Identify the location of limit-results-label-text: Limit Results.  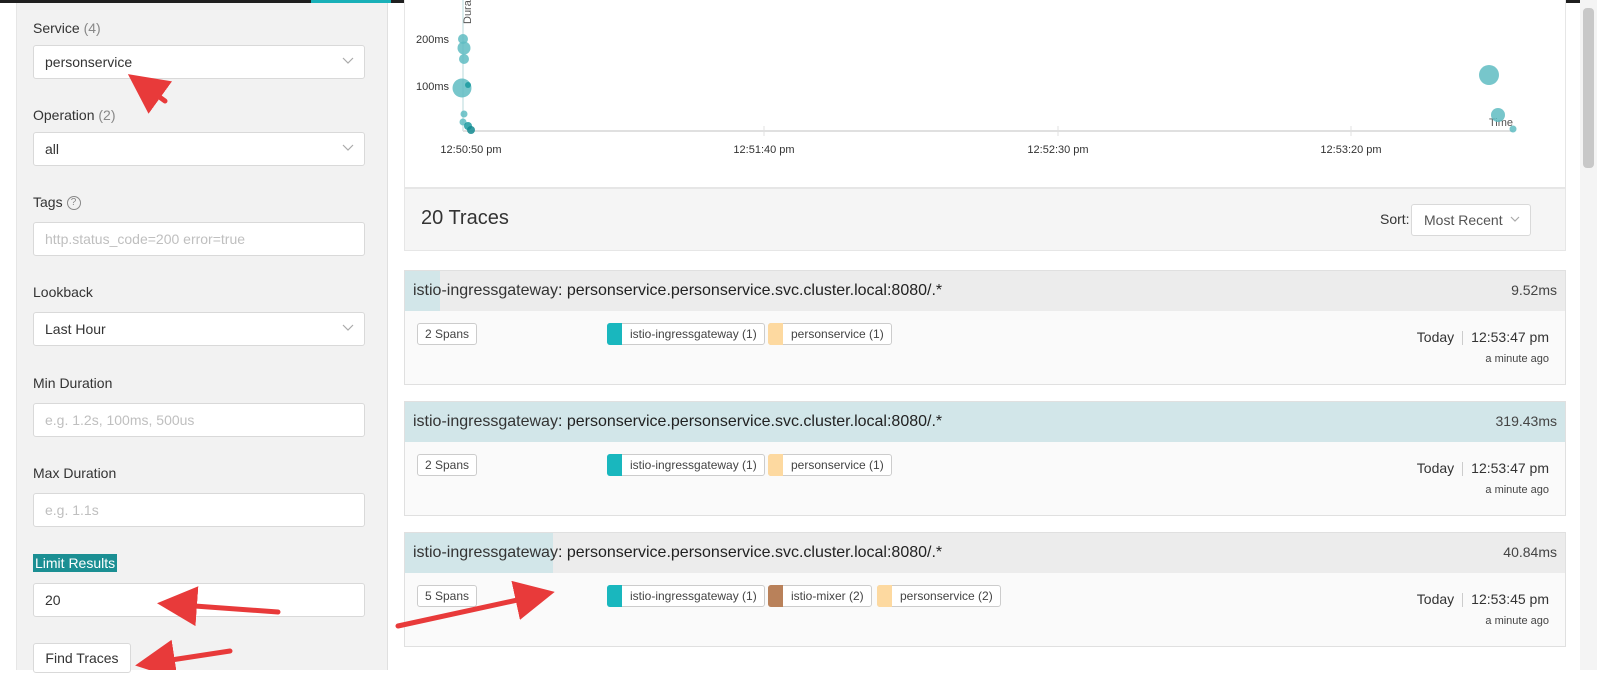
(75, 563).